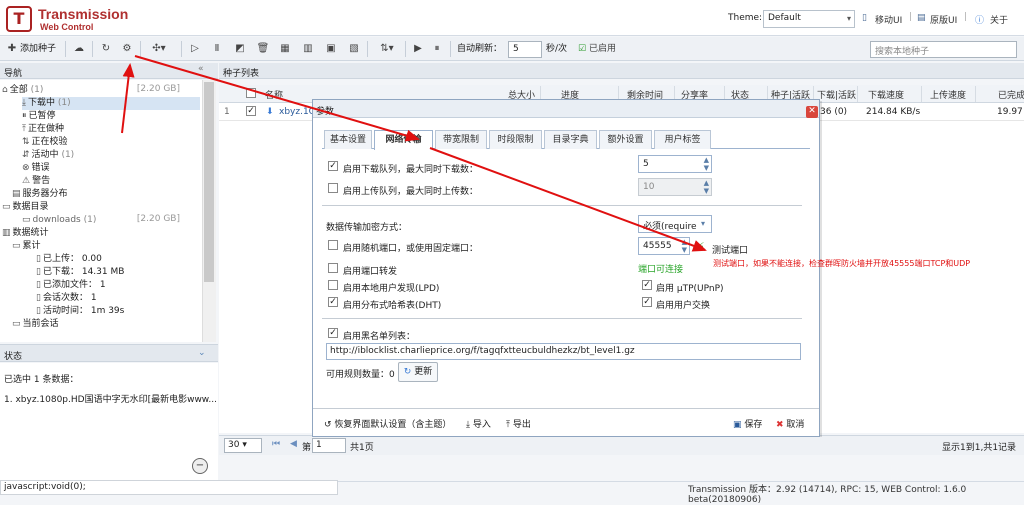  What do you see at coordinates (362, 448) in the screenshot?
I see `pager-total-pages: 共1页` at bounding box center [362, 448].